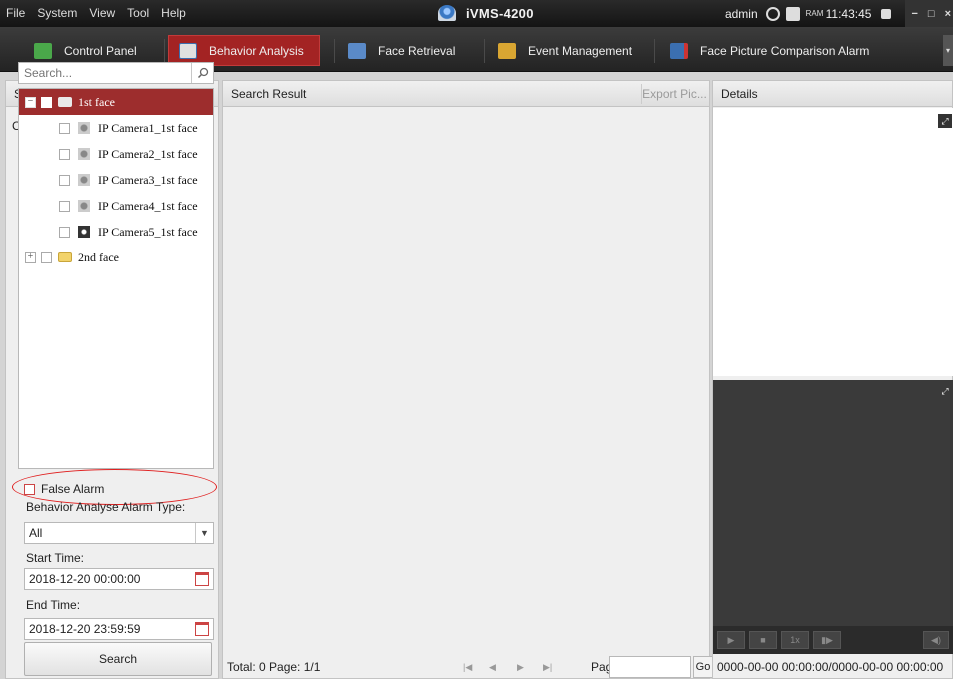 The height and width of the screenshot is (679, 953). What do you see at coordinates (763, 640) in the screenshot?
I see `stop-icon: ■` at bounding box center [763, 640].